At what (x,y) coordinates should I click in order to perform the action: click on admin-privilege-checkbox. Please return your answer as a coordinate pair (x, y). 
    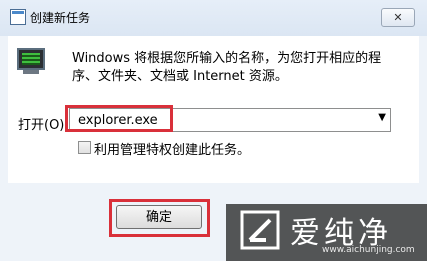
    Looking at the image, I should click on (84, 147).